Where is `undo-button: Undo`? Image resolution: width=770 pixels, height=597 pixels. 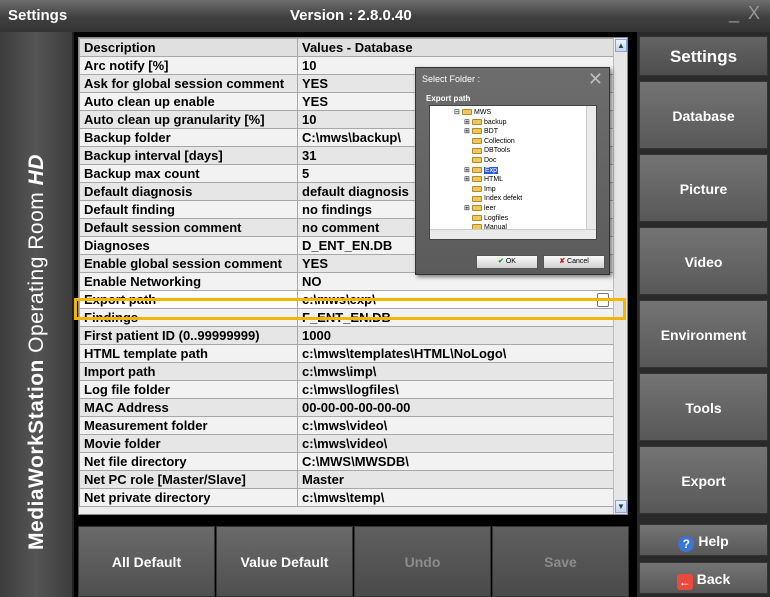 undo-button: Undo is located at coordinates (422, 561).